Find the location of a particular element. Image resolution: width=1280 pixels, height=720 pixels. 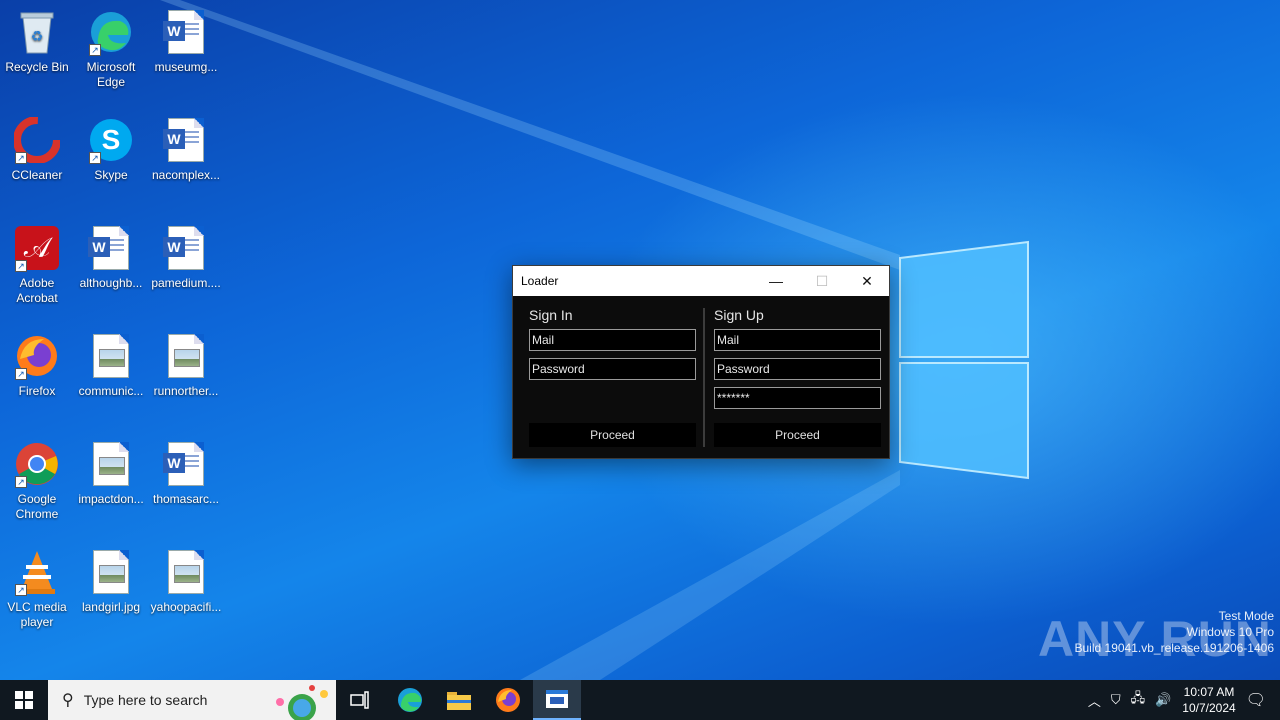

search-placeholder: Type here to search is located at coordinates (145, 700).